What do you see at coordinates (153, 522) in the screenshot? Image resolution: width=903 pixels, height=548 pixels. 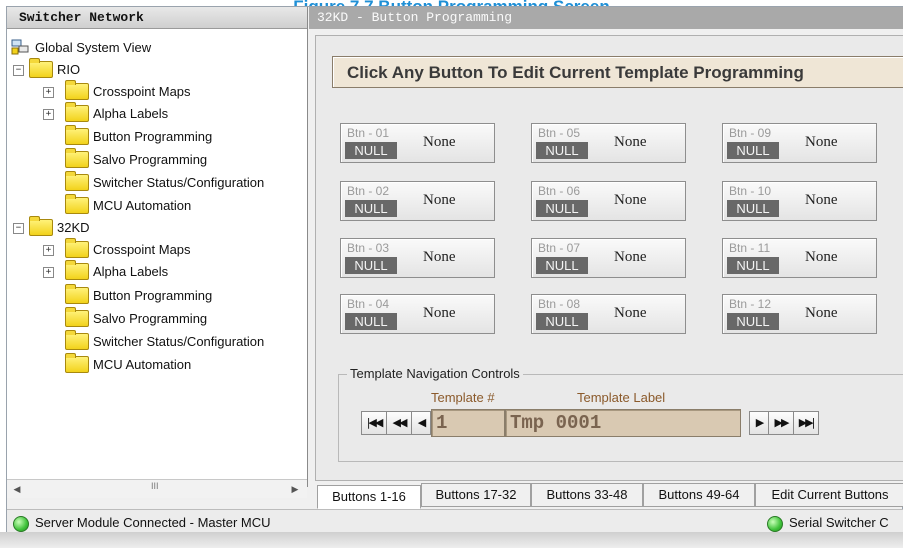 I see `server-status-text: Server Module Connected - Master MCU` at bounding box center [153, 522].